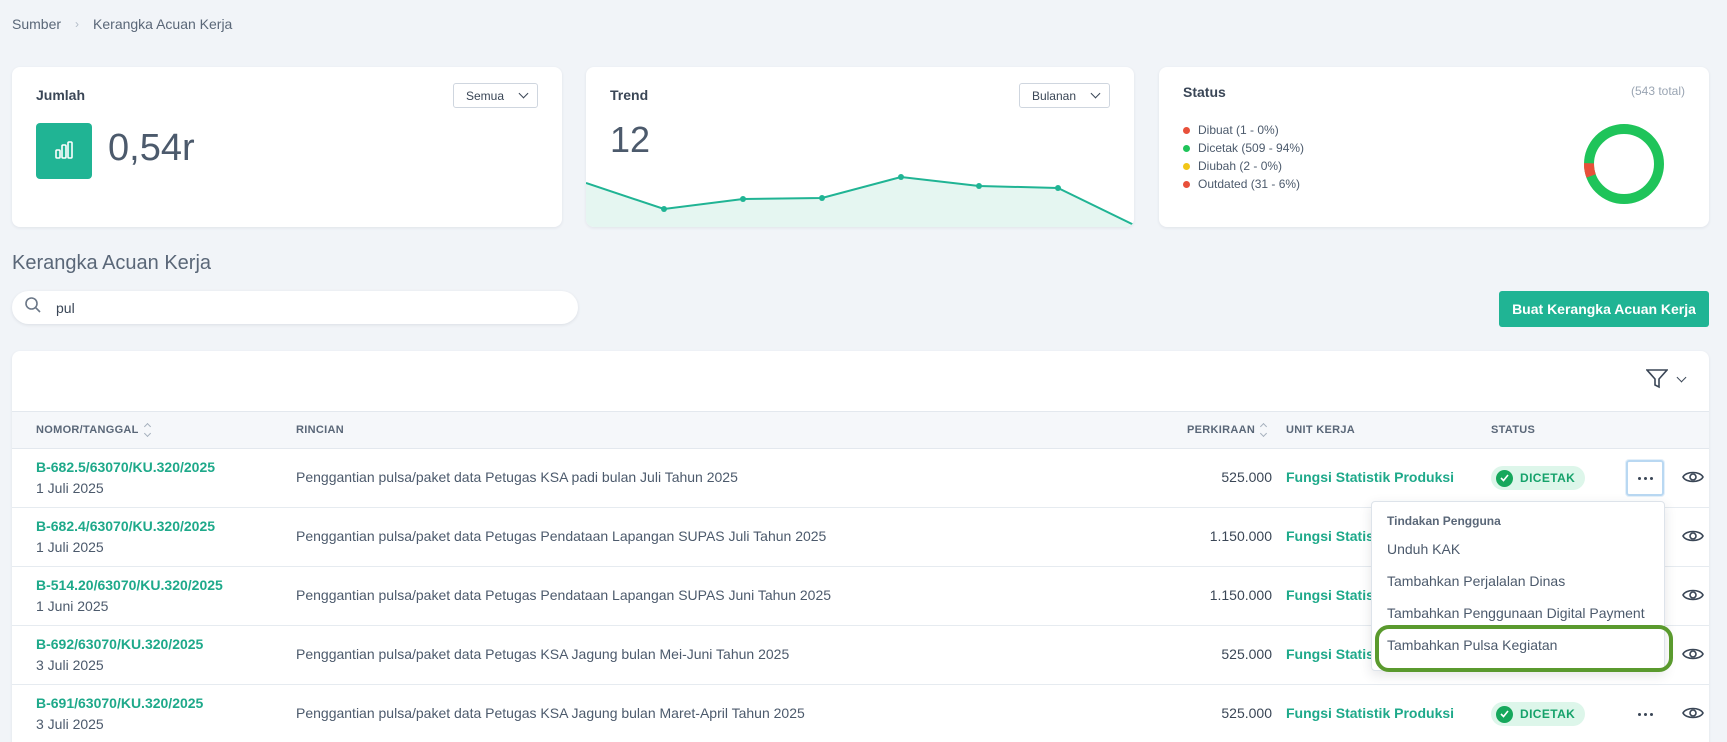  I want to click on filter-icon, so click(1657, 379).